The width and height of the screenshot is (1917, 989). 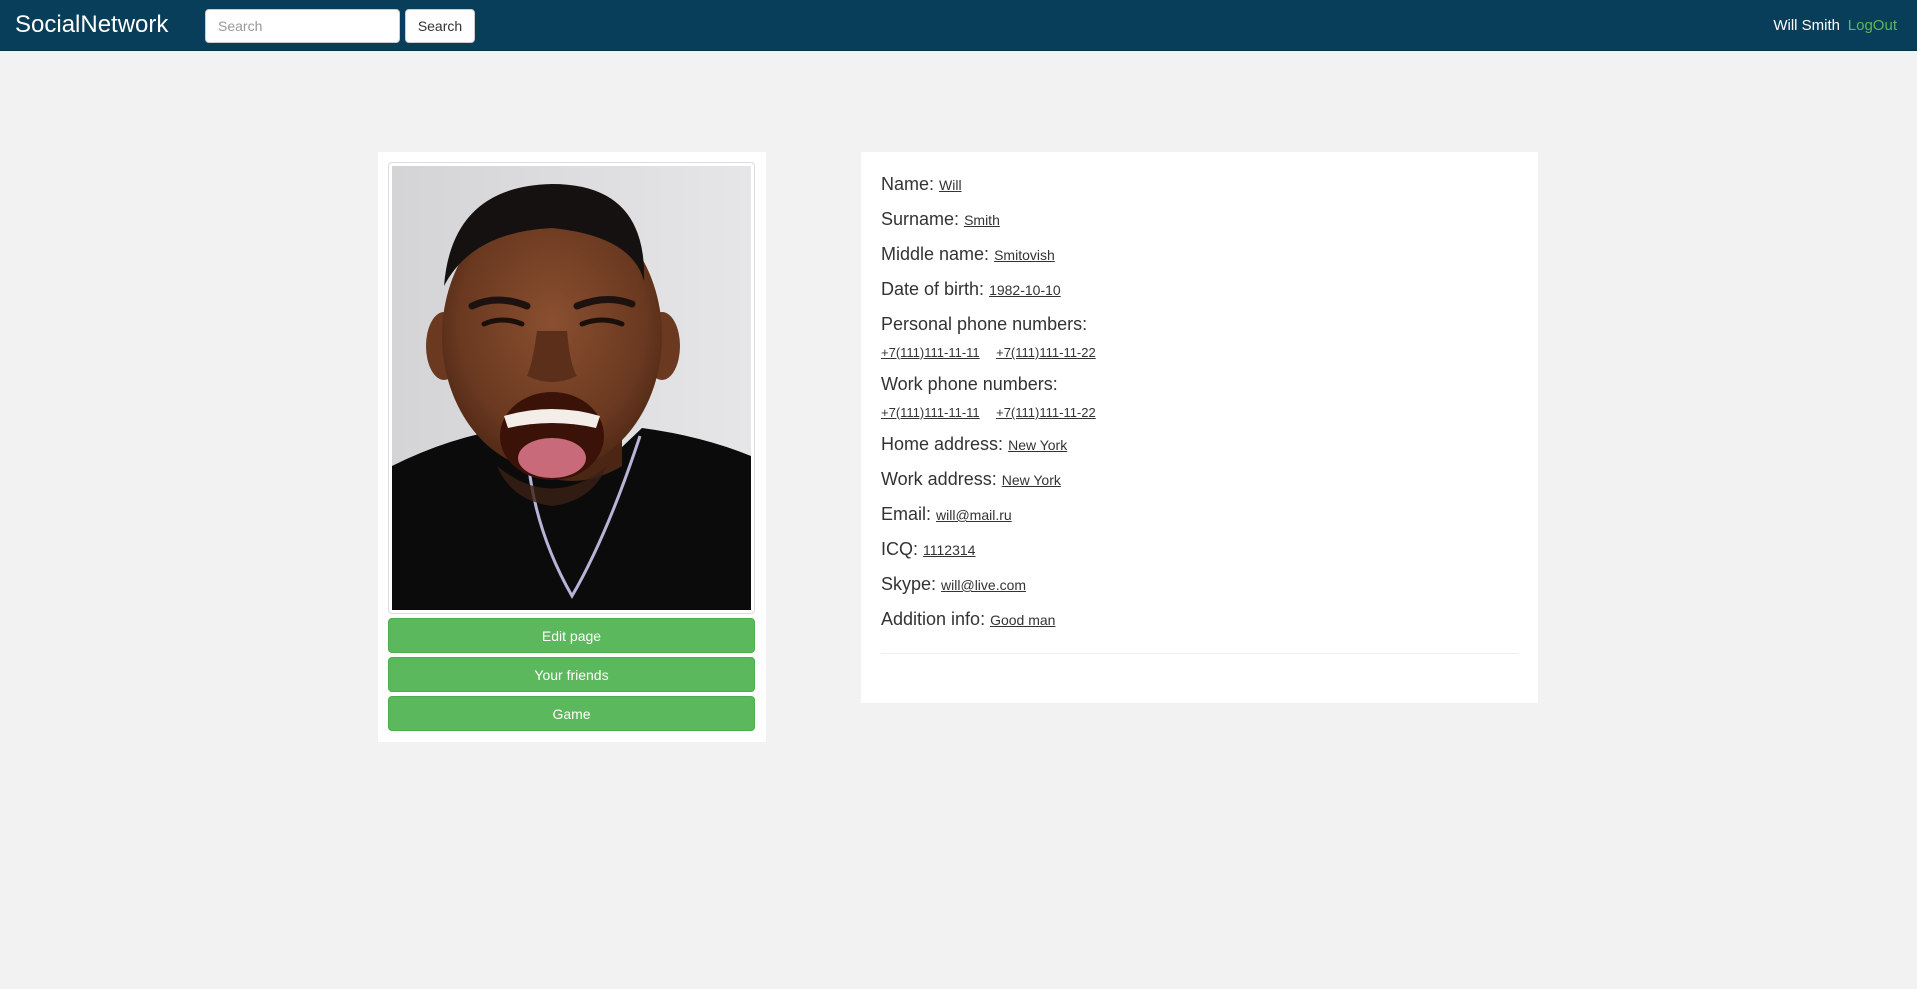 I want to click on logout-link: LogOut, so click(x=1872, y=26).